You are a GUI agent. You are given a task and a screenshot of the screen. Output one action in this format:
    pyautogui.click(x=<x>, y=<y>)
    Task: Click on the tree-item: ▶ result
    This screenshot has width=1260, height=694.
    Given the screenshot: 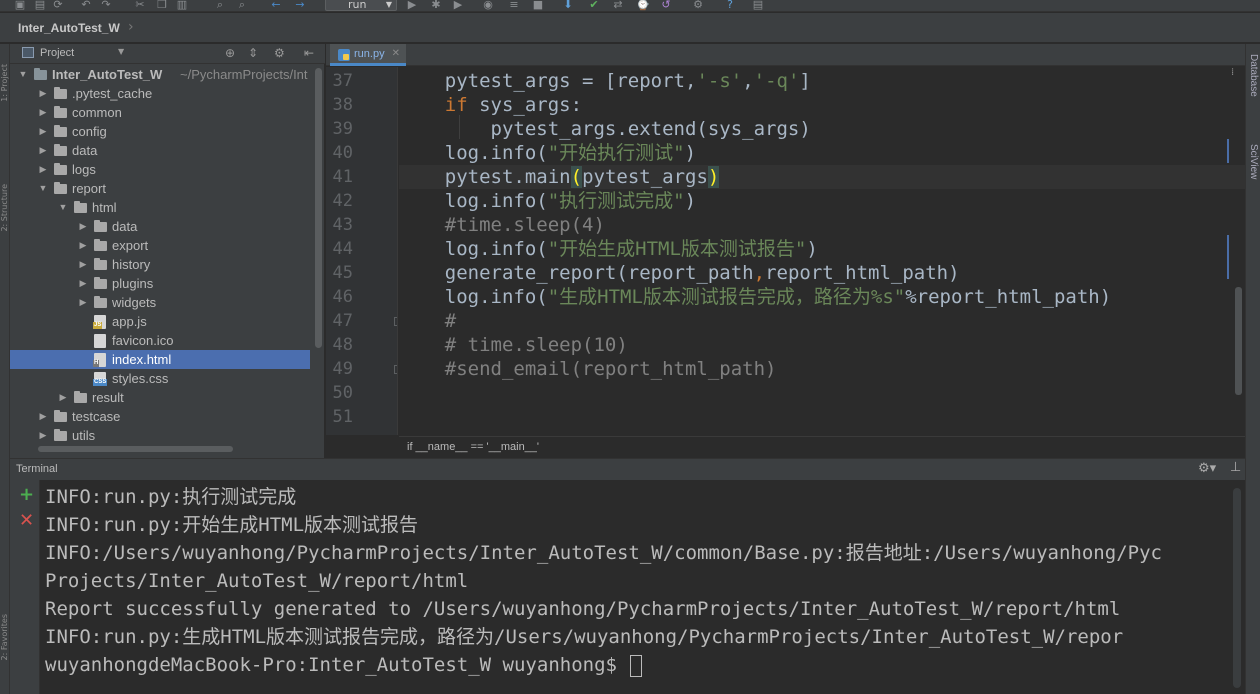 What is the action you would take?
    pyautogui.click(x=160, y=397)
    